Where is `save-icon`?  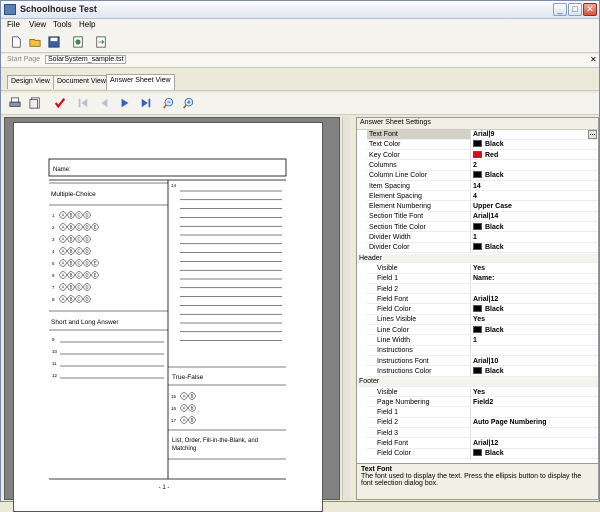
save-icon is located at coordinates (54, 42).